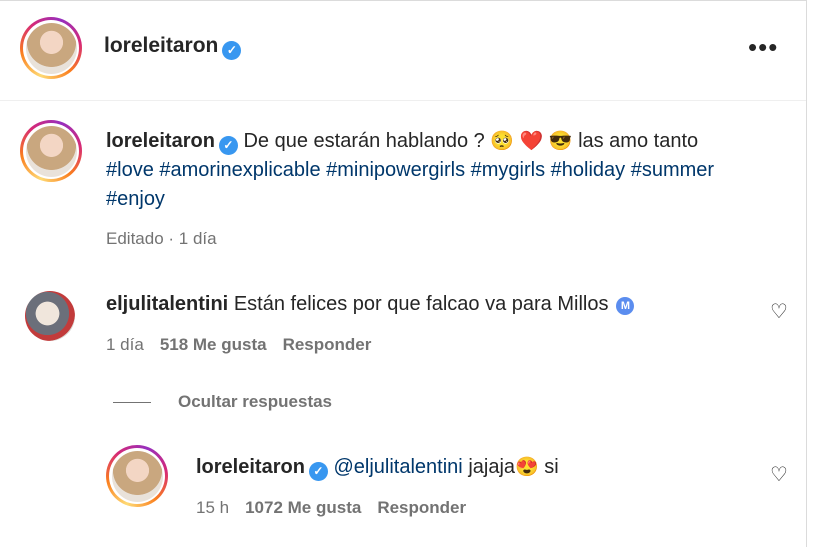 The height and width of the screenshot is (547, 818). What do you see at coordinates (198, 238) in the screenshot?
I see `caption-time: 1 día` at bounding box center [198, 238].